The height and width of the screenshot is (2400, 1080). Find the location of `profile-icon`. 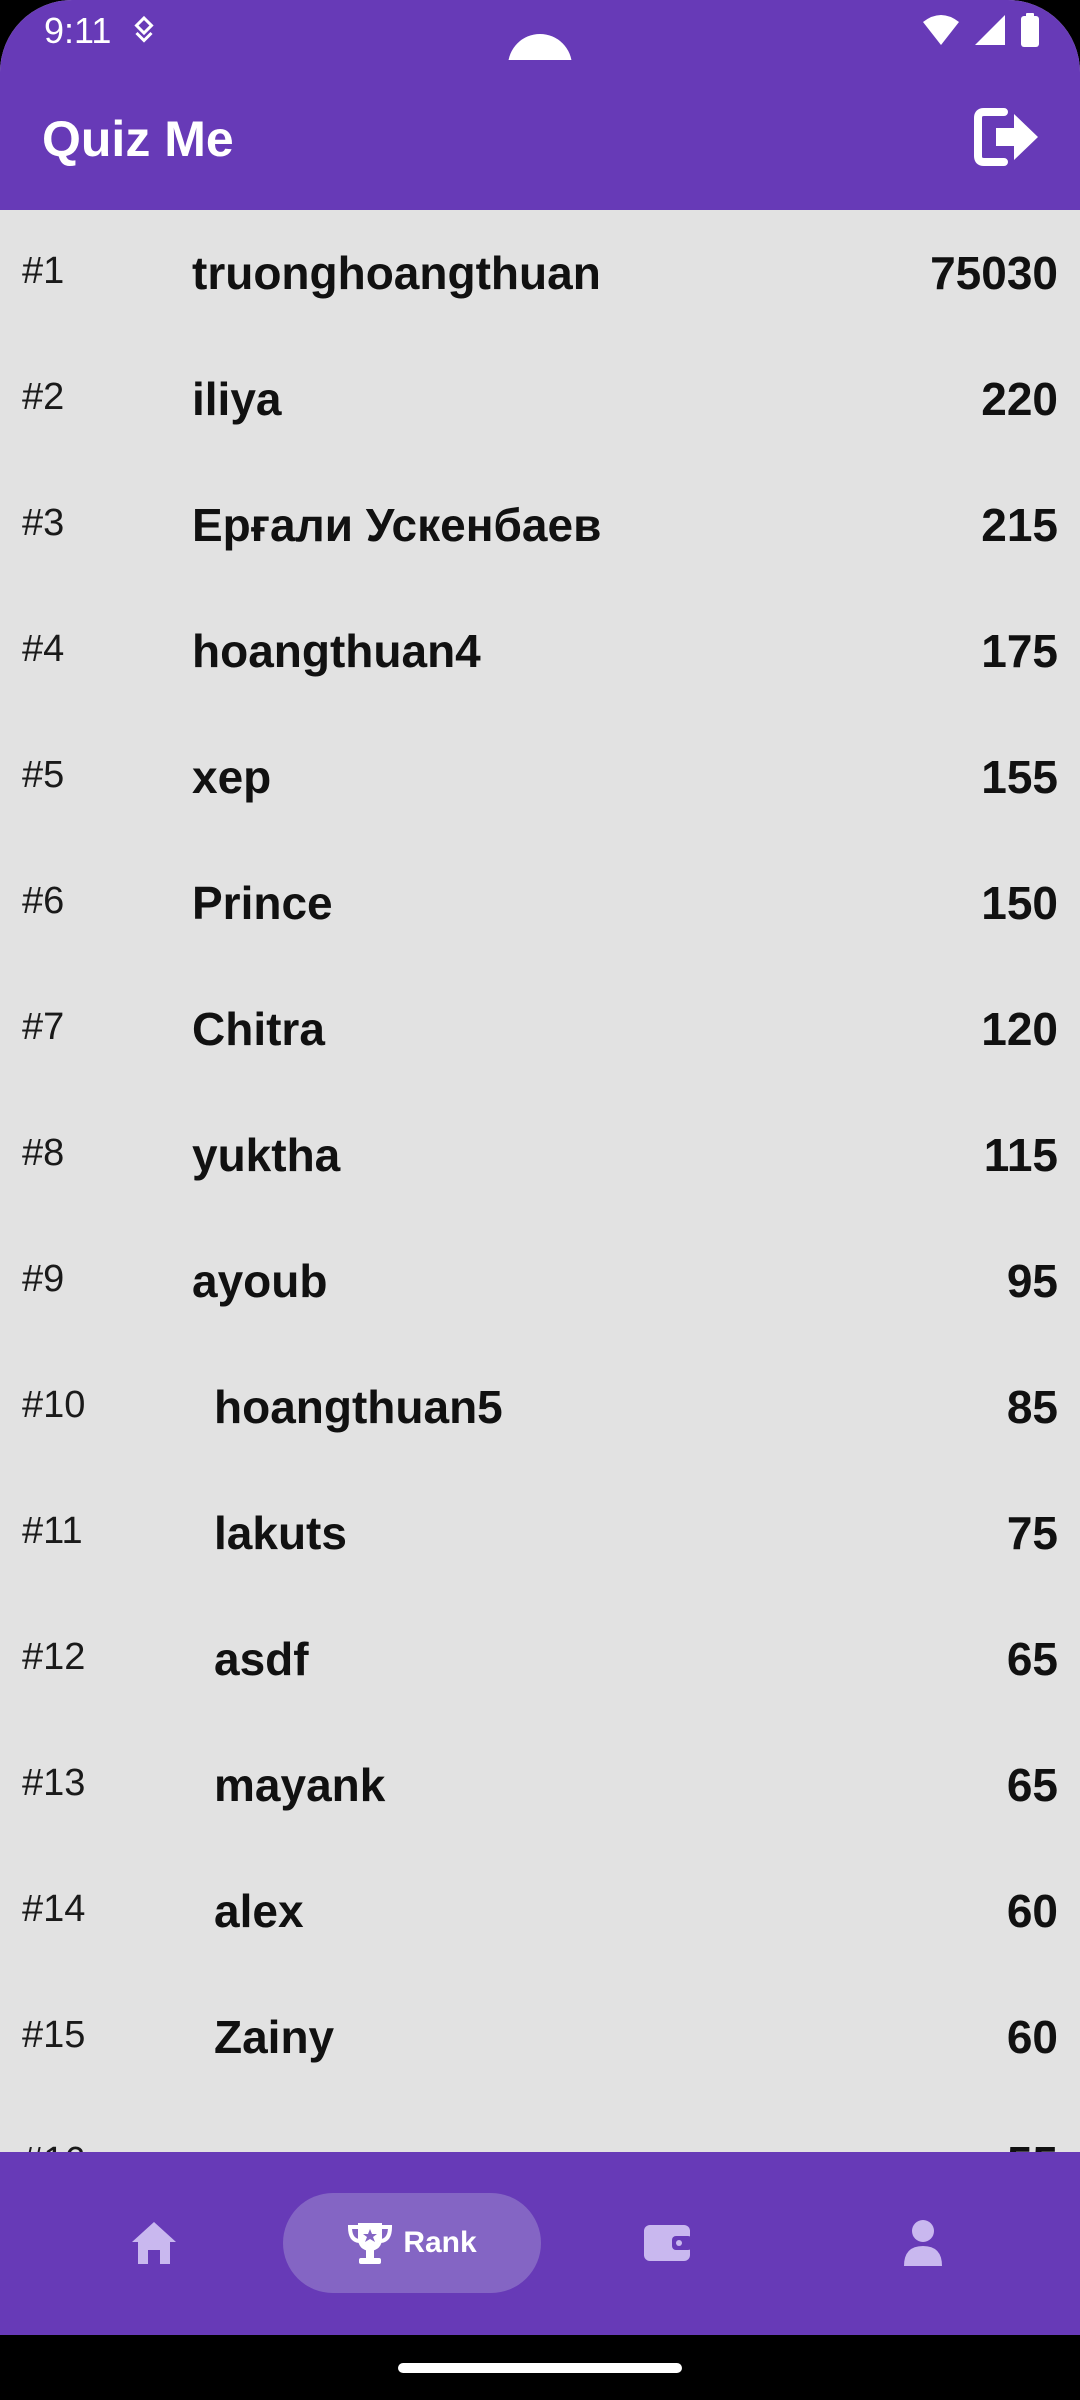

profile-icon is located at coordinates (923, 2243).